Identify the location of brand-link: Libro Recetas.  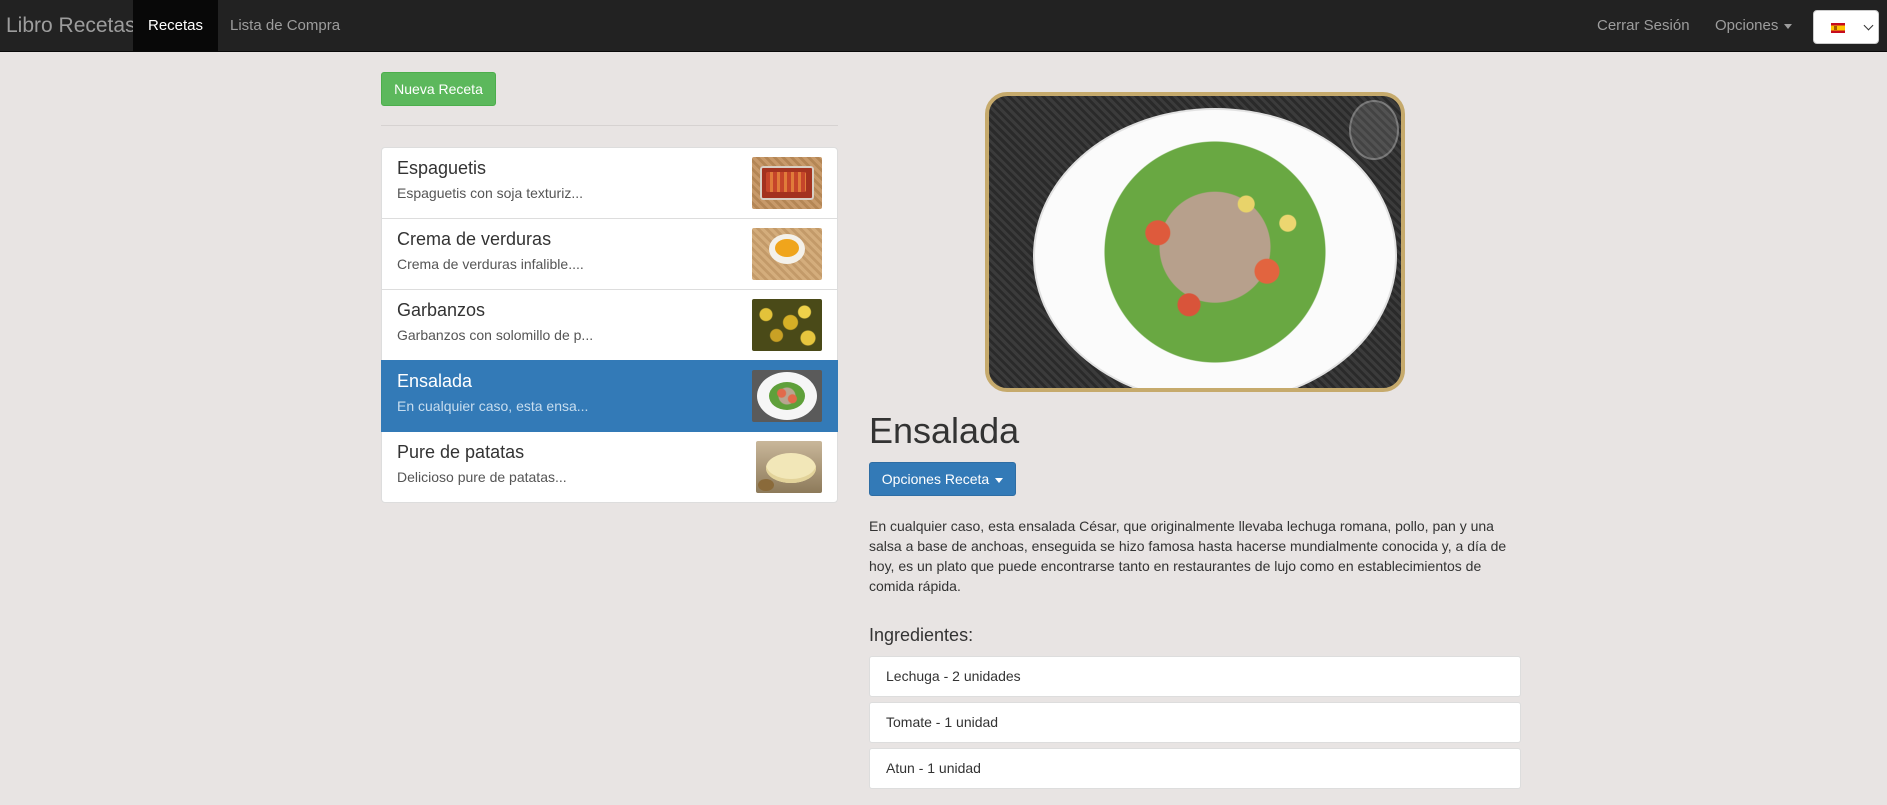
(71, 26).